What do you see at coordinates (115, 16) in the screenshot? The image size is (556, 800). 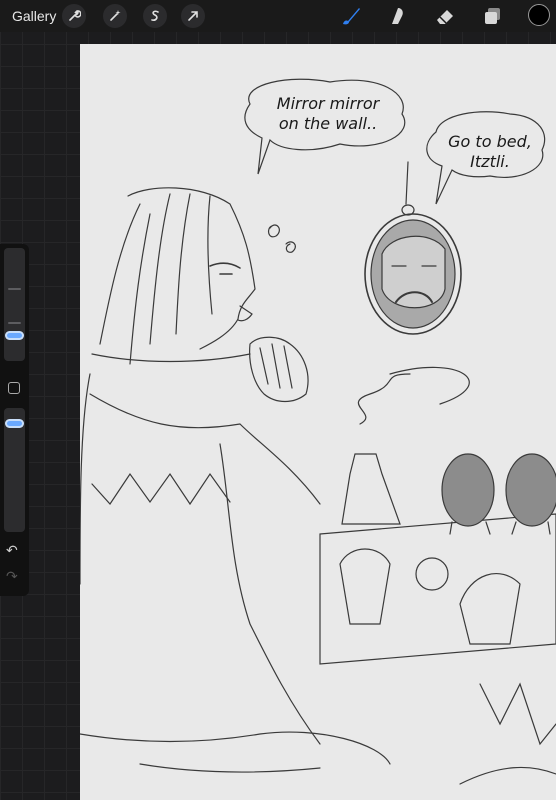 I see `magic-wand-icon` at bounding box center [115, 16].